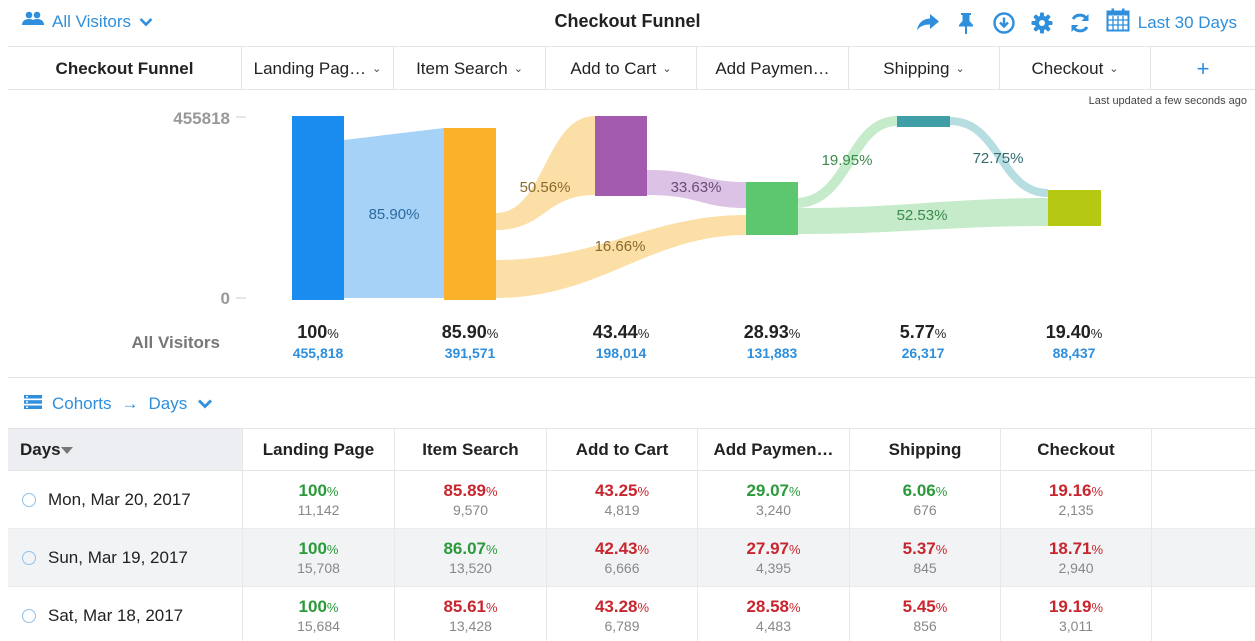 This screenshot has width=1255, height=641. I want to click on cell-count: 3,011, so click(1076, 626).